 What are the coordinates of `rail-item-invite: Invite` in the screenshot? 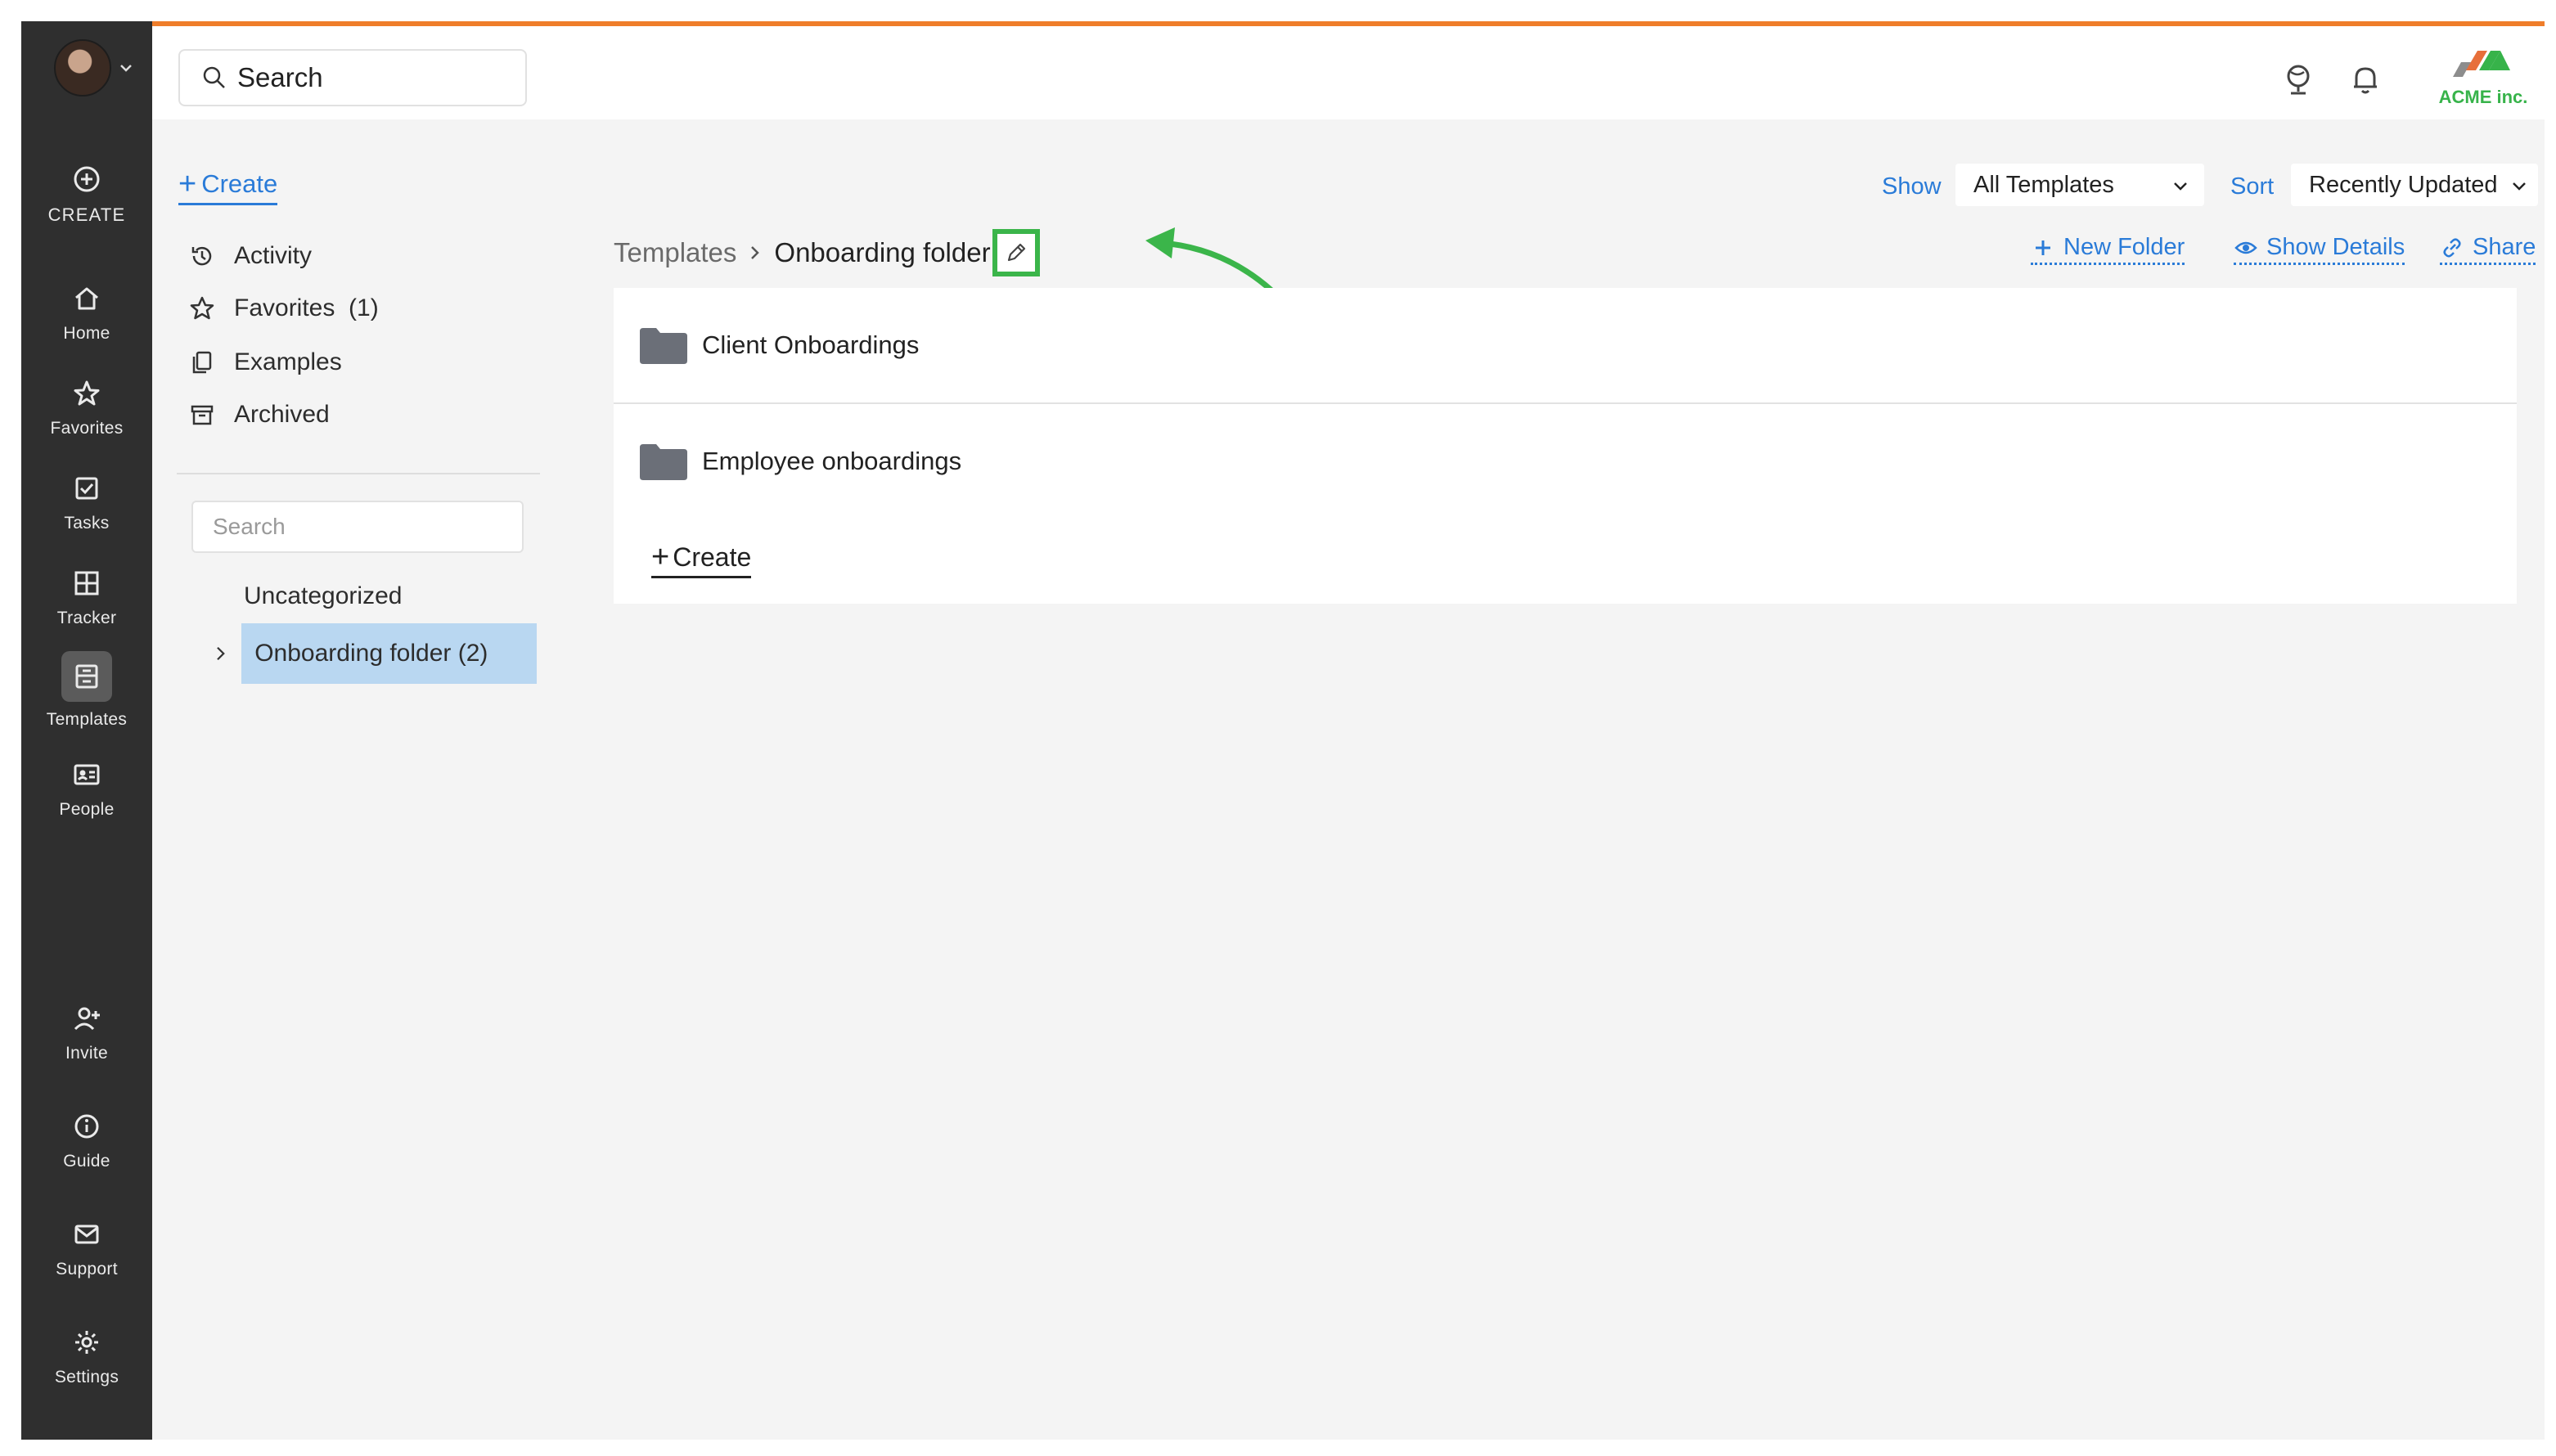 It's located at (87, 1033).